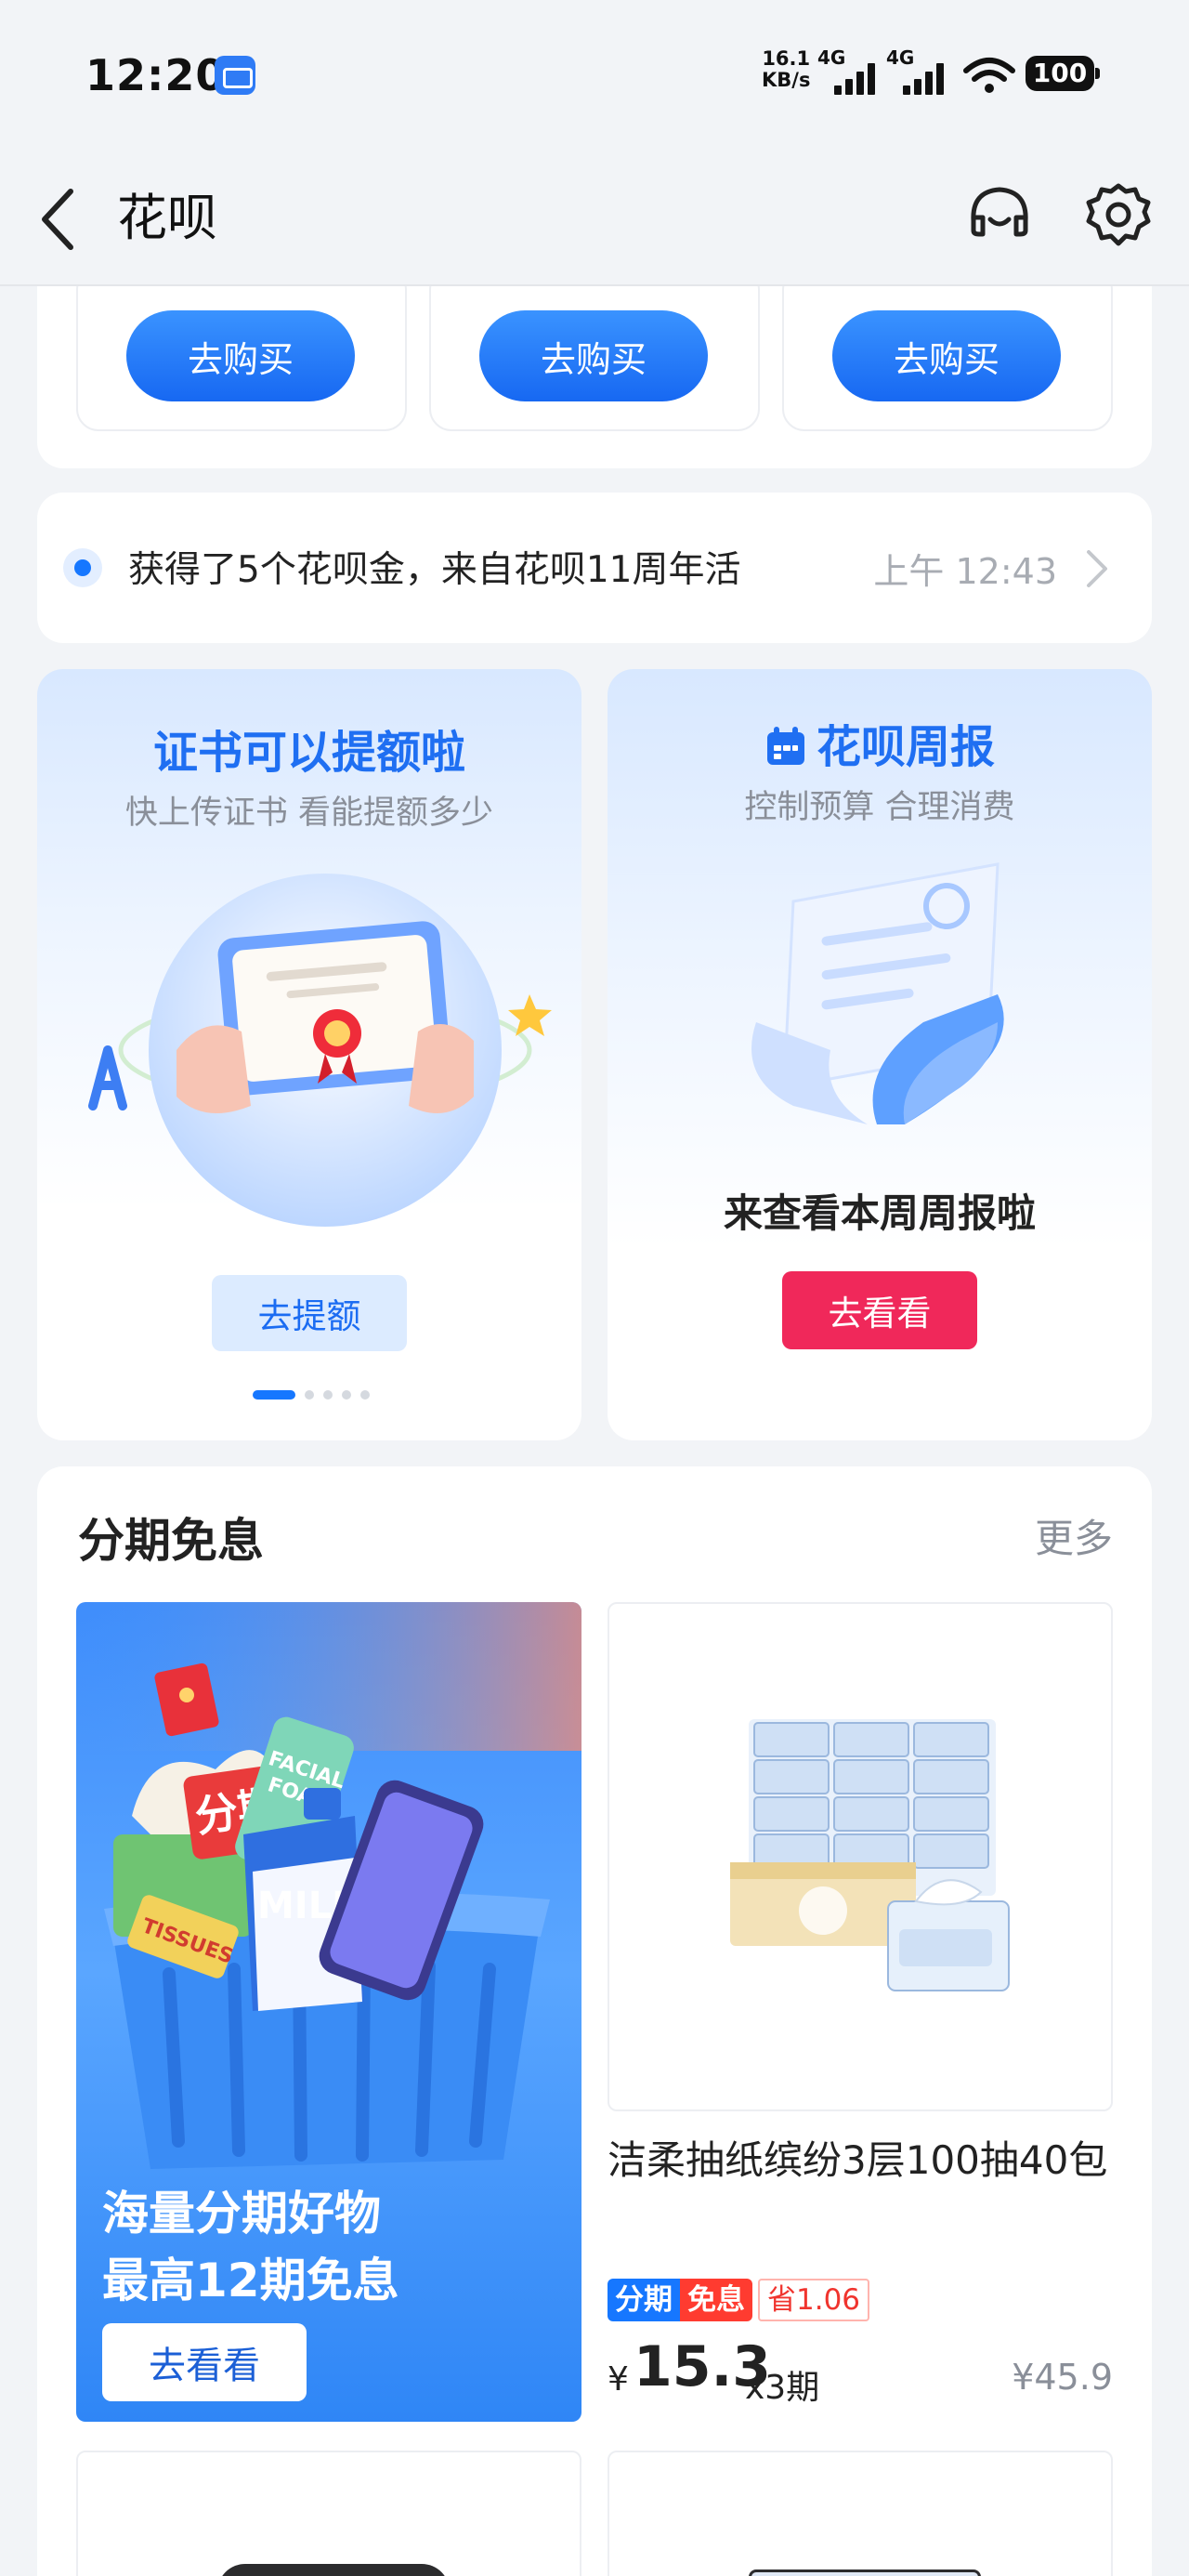 The width and height of the screenshot is (1189, 2576). Describe the element at coordinates (171, 1541) in the screenshot. I see `section-title: 分期免息` at that location.